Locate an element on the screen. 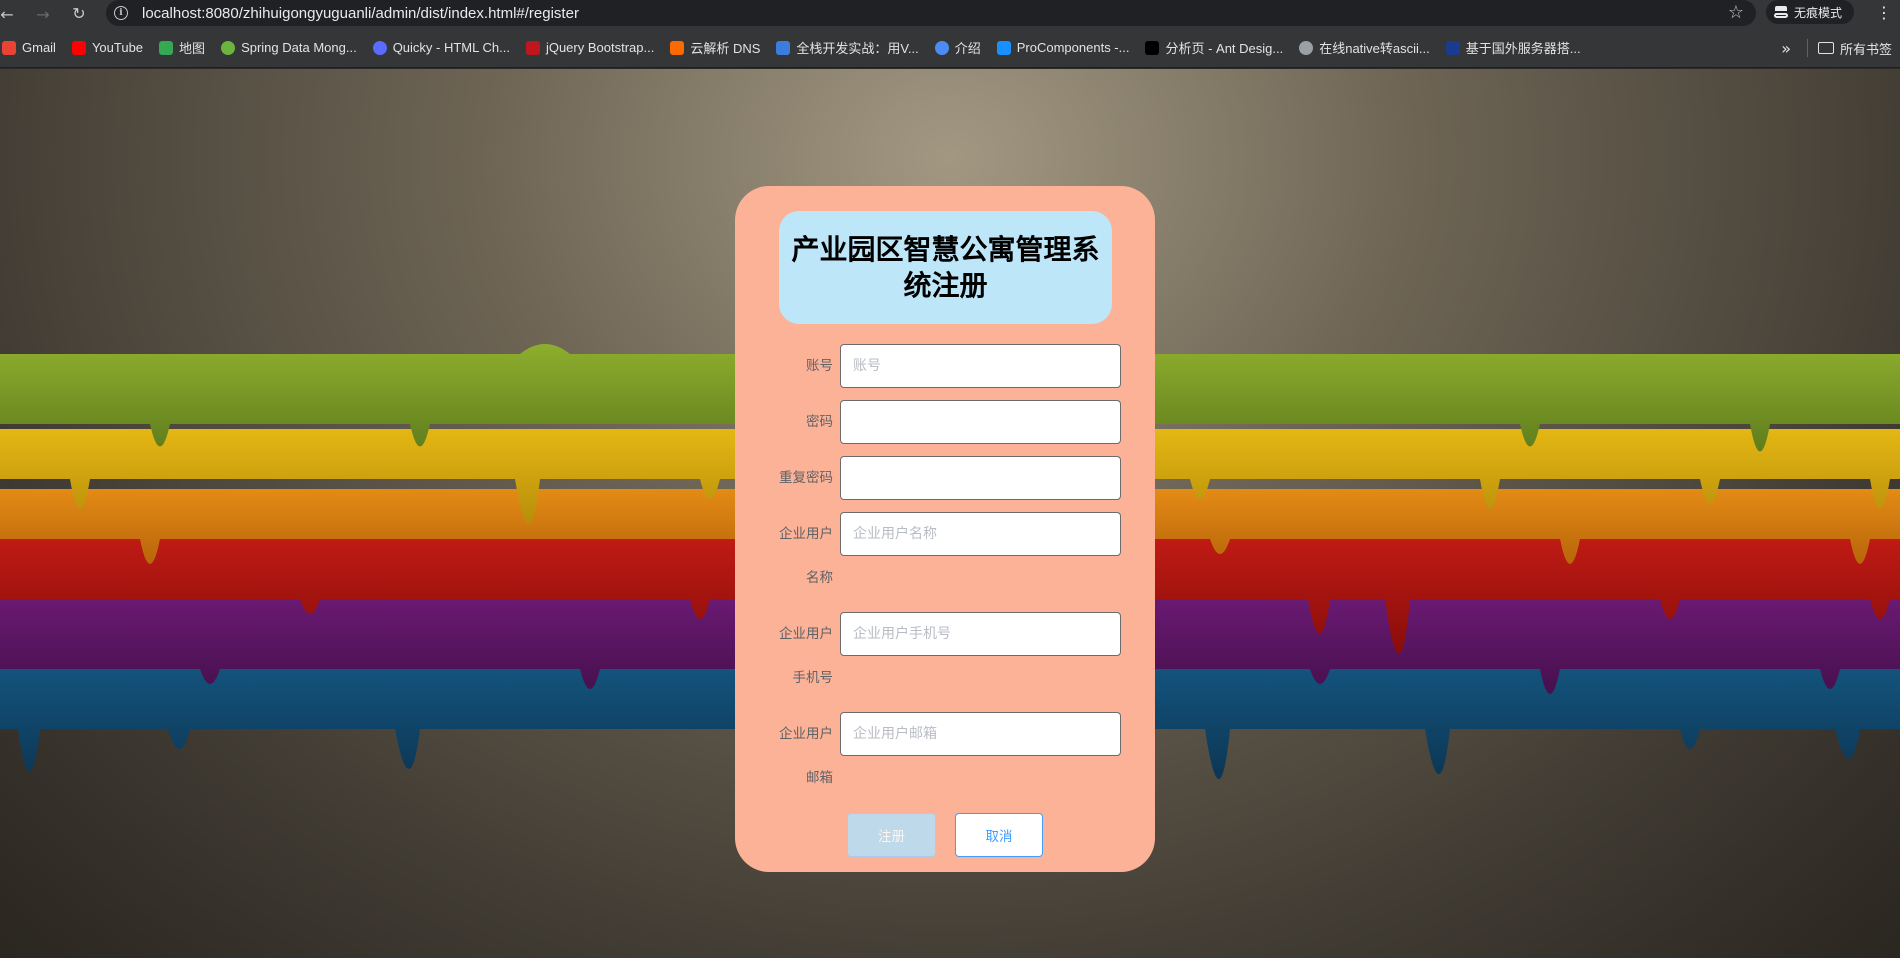 Image resolution: width=1900 pixels, height=958 pixels. bookmark-item: Gmail is located at coordinates (32, 48).